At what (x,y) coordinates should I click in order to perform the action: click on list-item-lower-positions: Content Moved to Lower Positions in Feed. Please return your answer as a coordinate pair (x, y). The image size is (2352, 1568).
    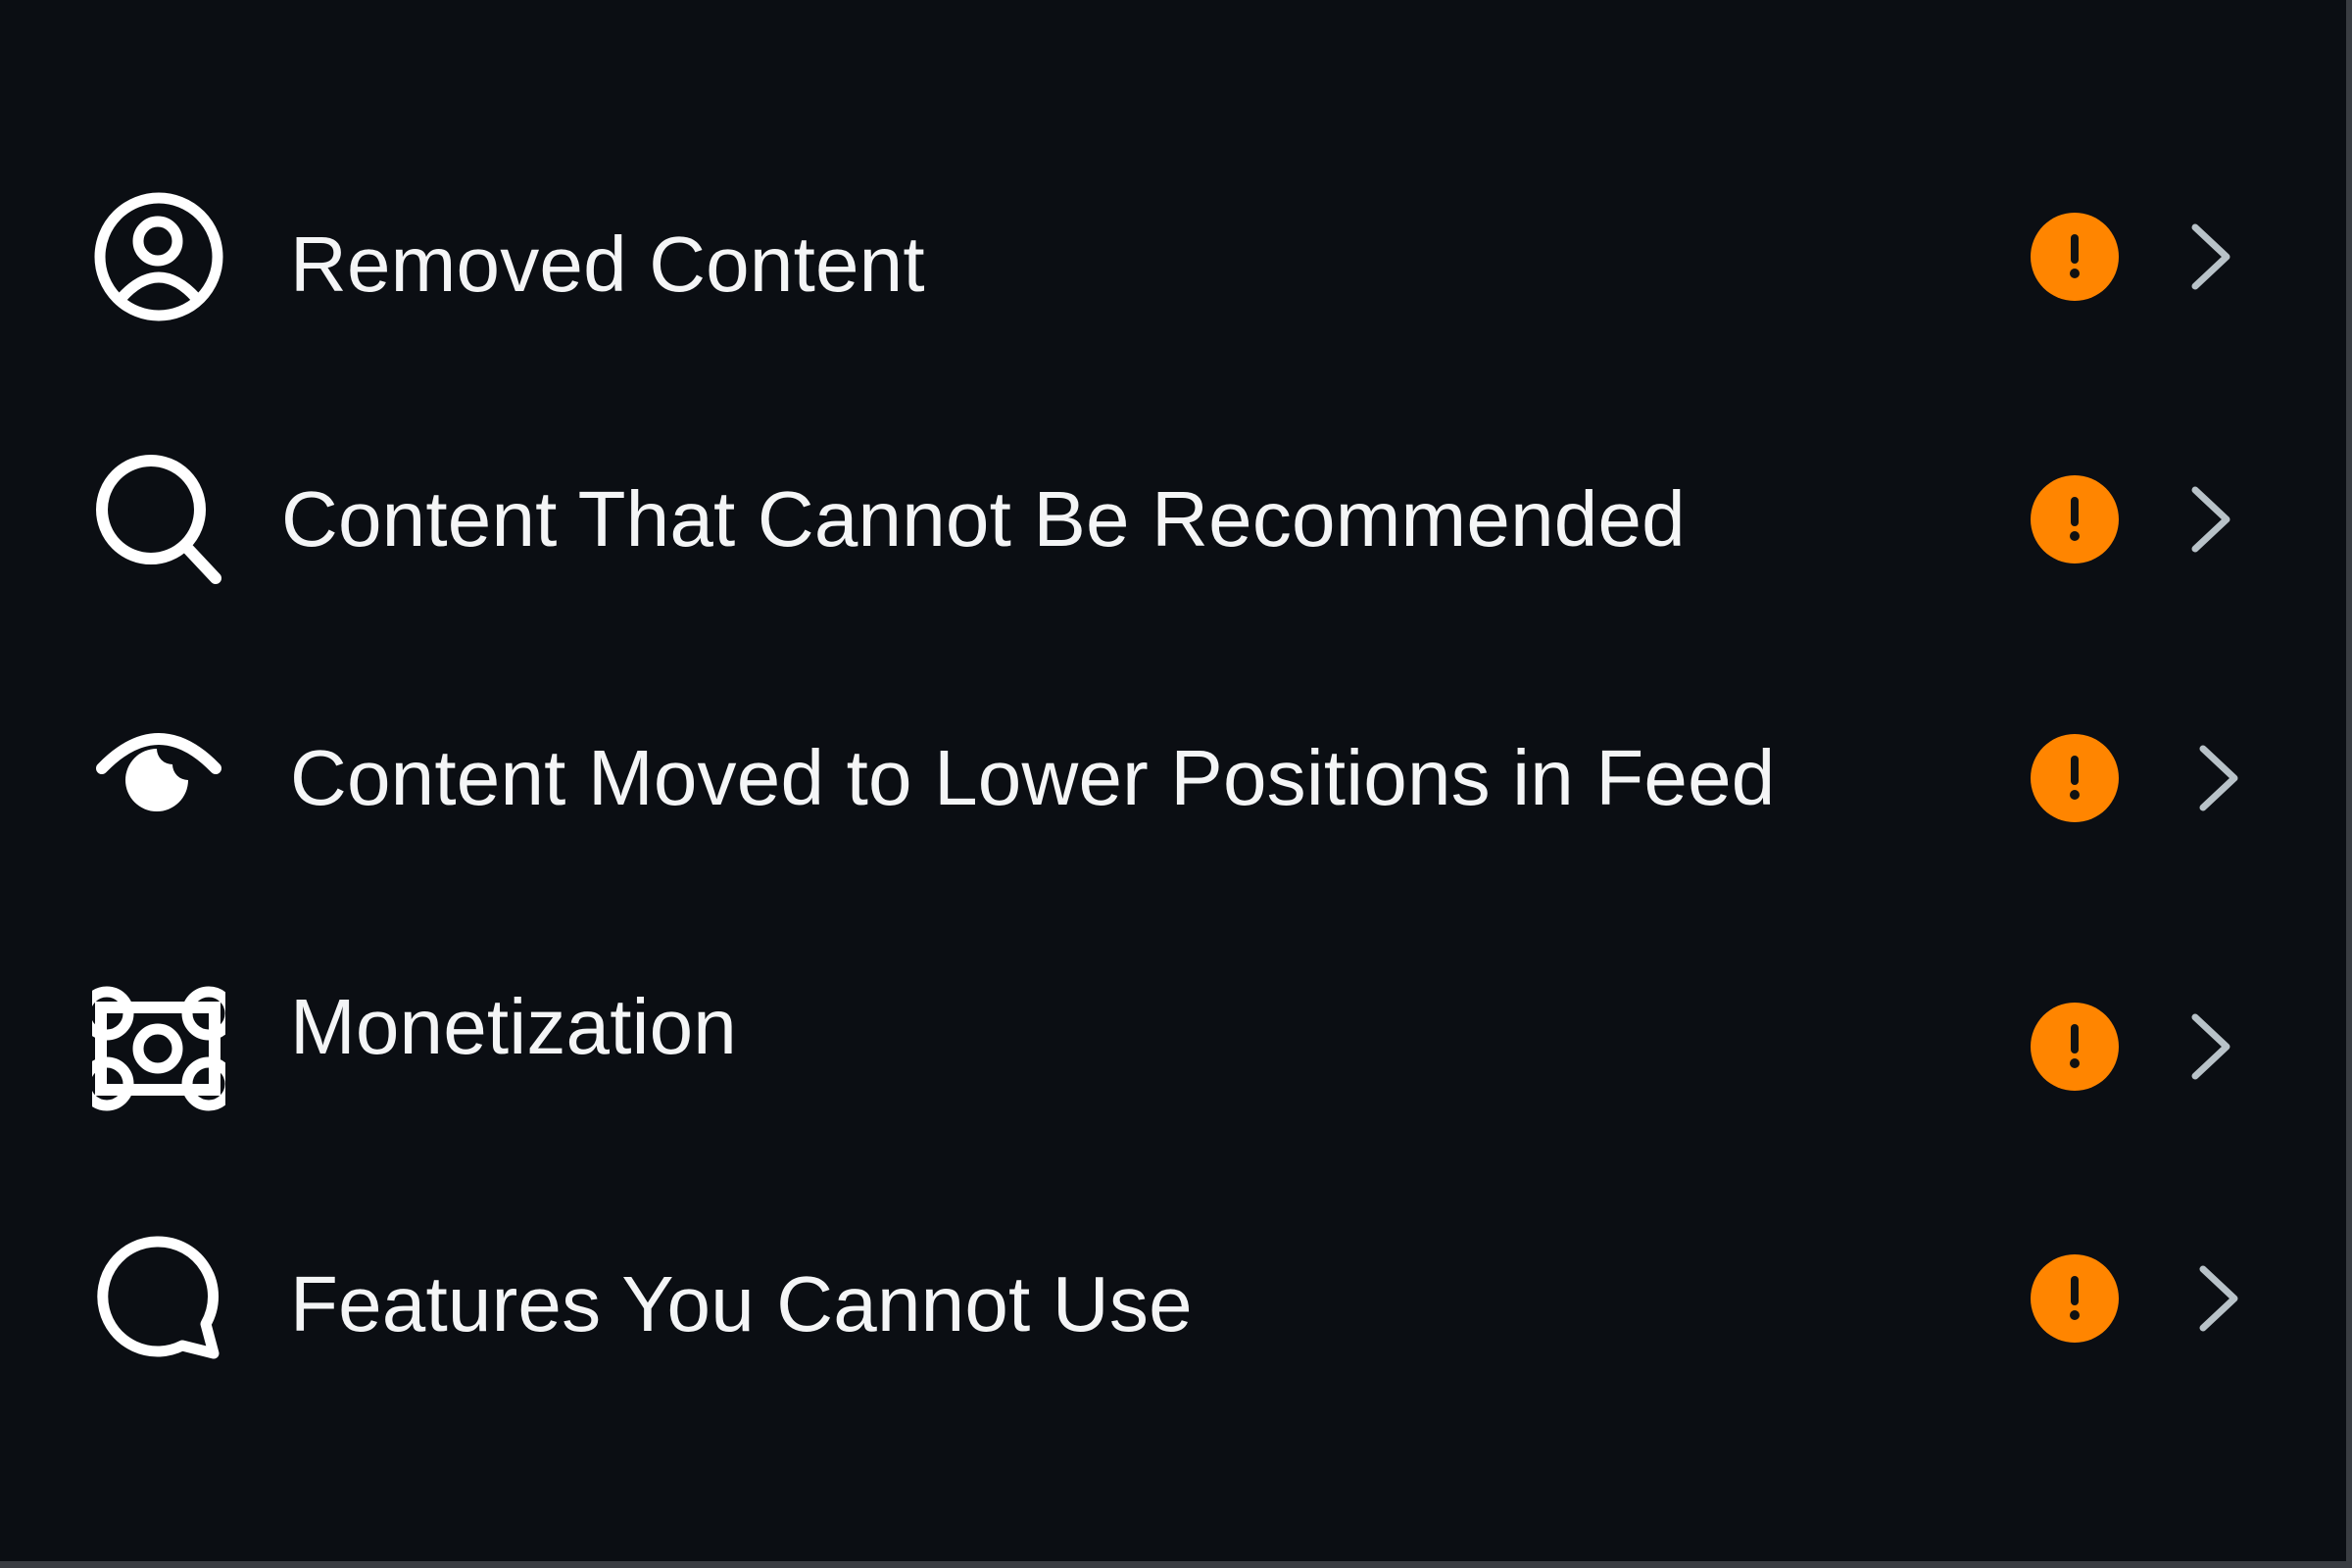
    Looking at the image, I should click on (1173, 778).